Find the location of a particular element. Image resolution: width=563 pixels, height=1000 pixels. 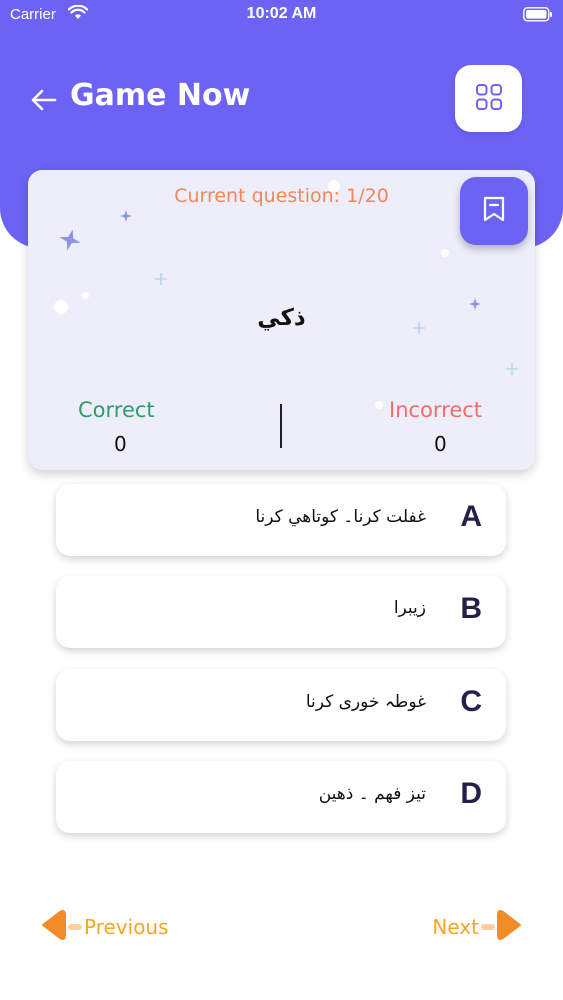

previous-label: Previous is located at coordinates (126, 927).